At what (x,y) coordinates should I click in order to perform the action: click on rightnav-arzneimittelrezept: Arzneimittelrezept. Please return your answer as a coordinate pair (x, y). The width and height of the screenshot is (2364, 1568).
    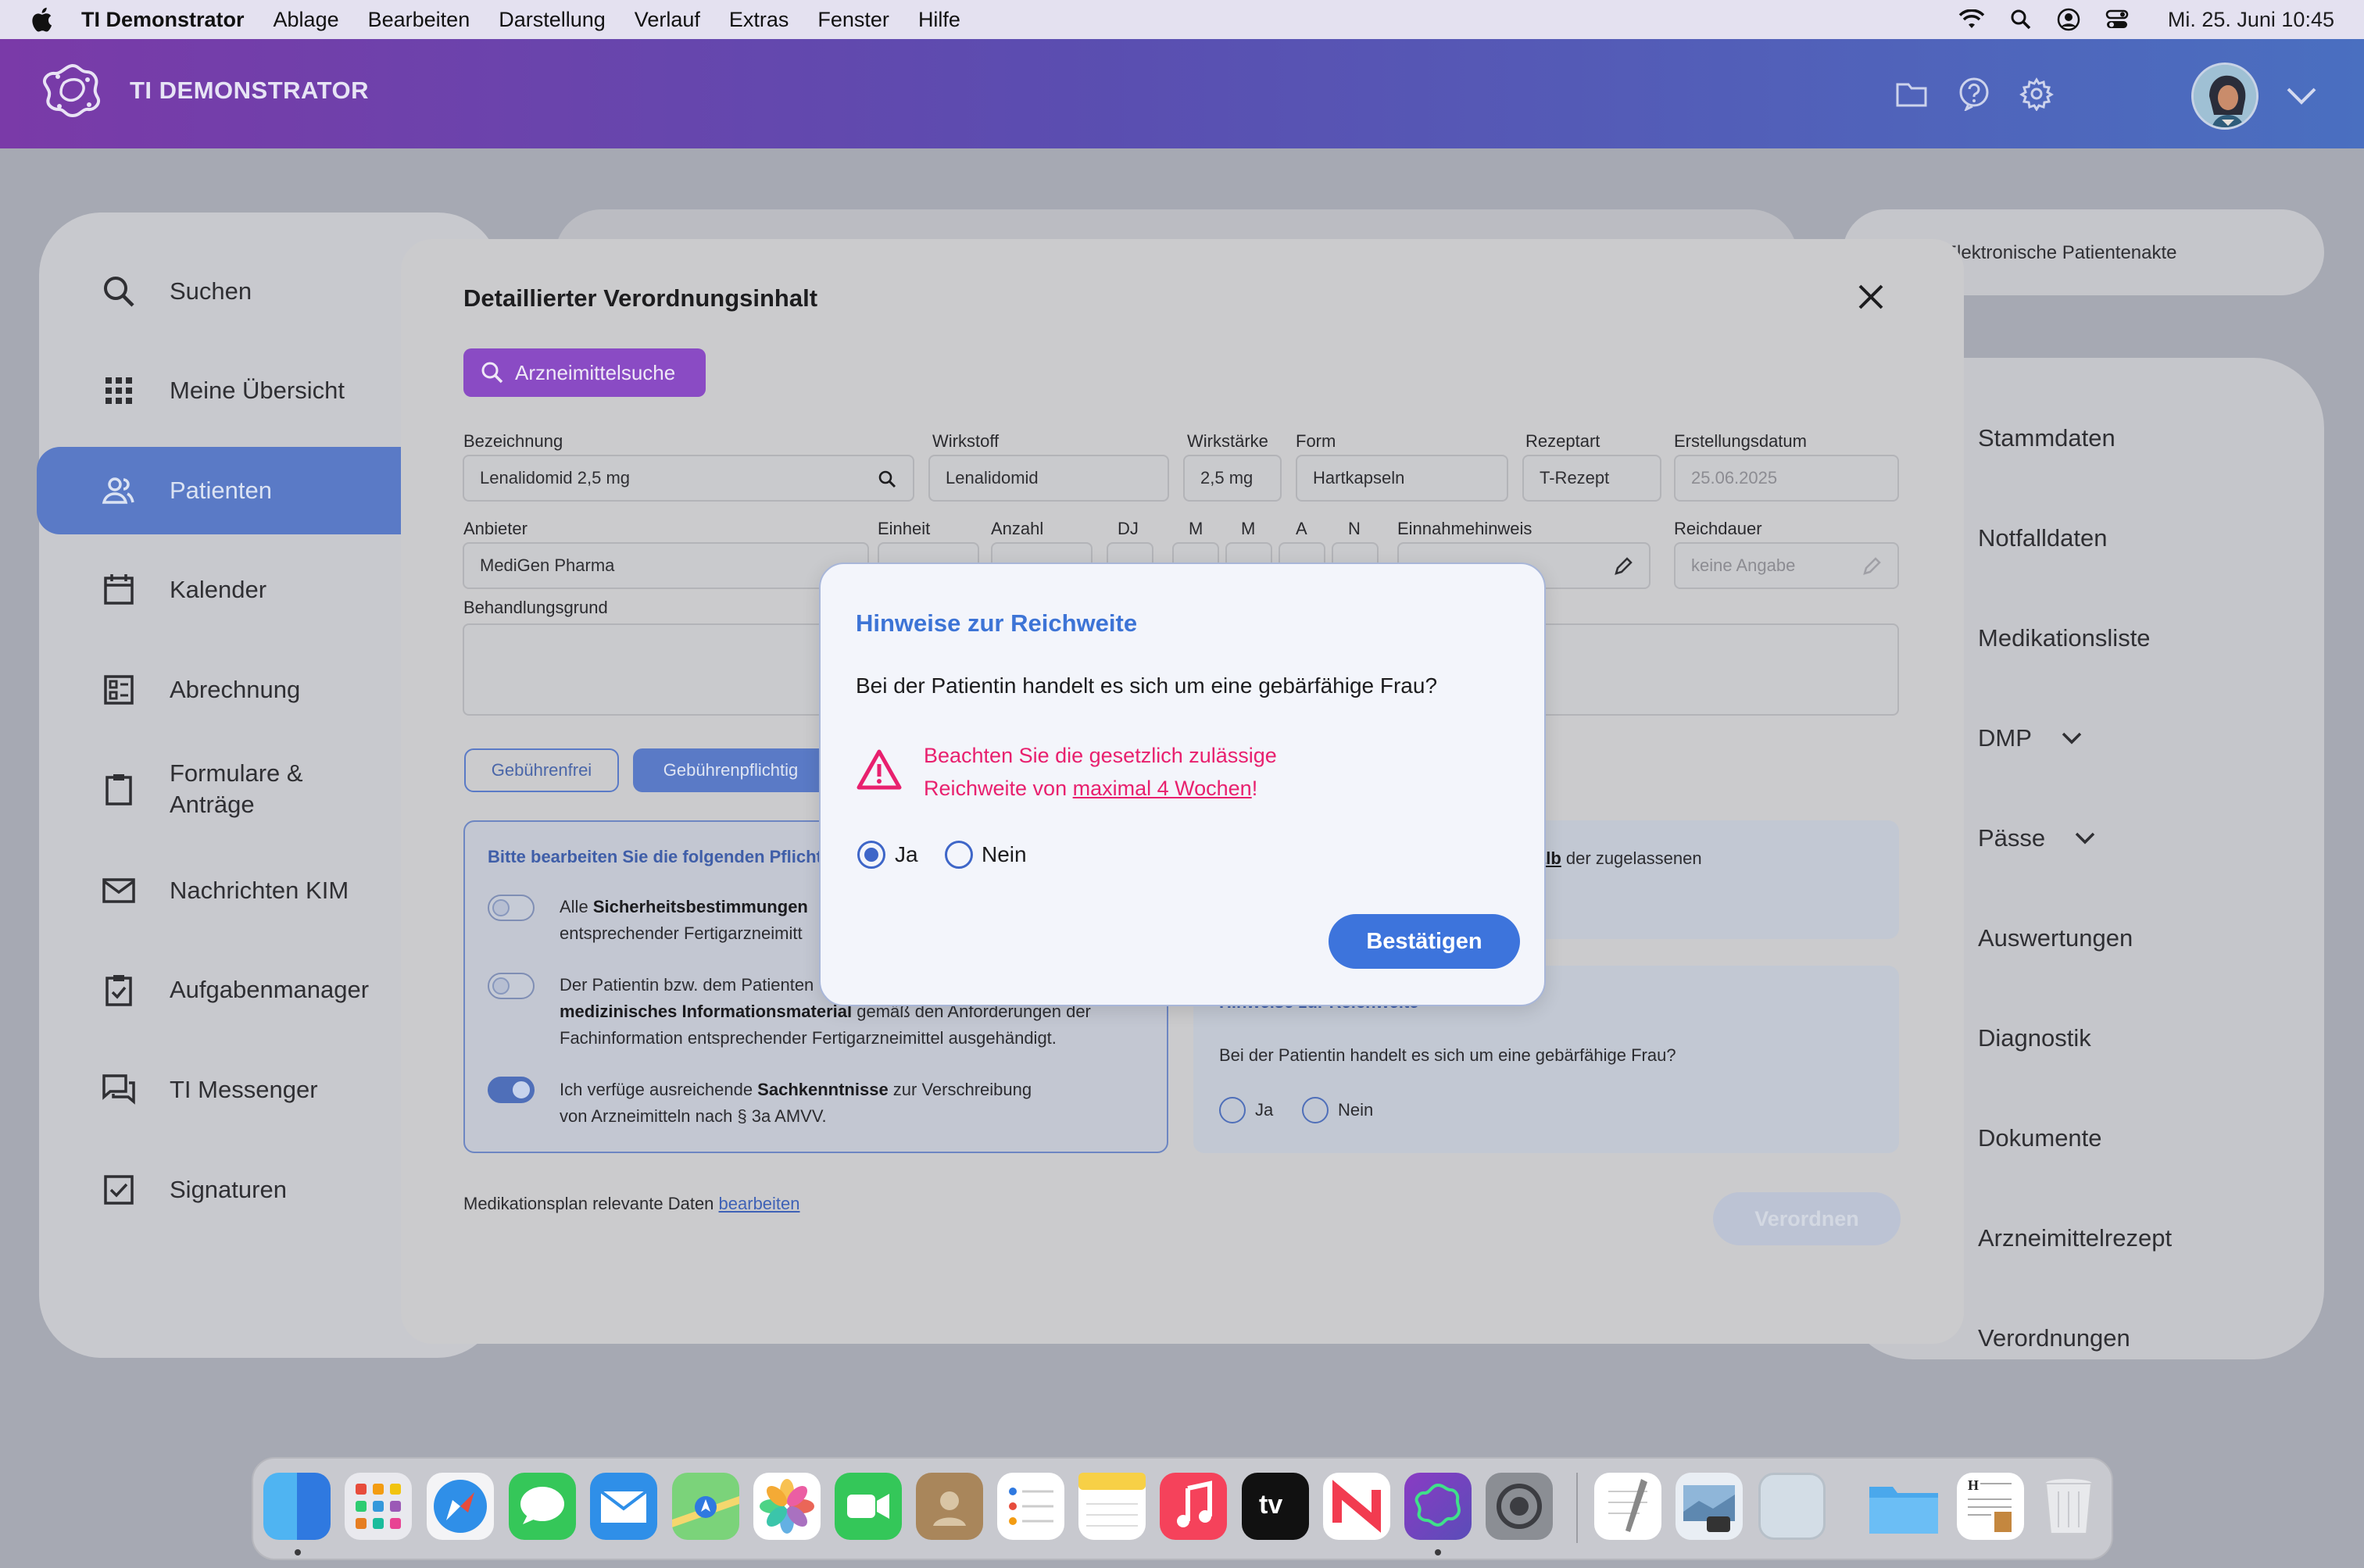
    Looking at the image, I should click on (2075, 1238).